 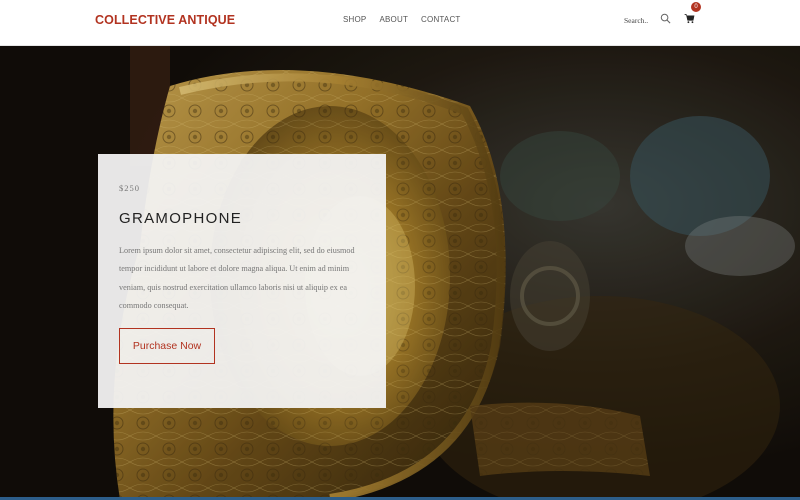 I want to click on site-logo: COLLECTIVE ANTIQUE, so click(x=165, y=20).